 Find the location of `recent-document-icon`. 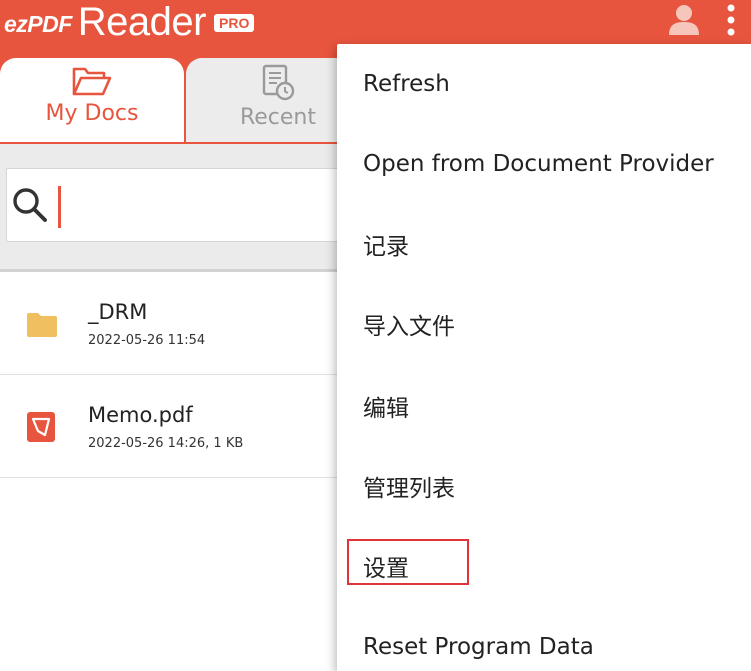

recent-document-icon is located at coordinates (278, 82).